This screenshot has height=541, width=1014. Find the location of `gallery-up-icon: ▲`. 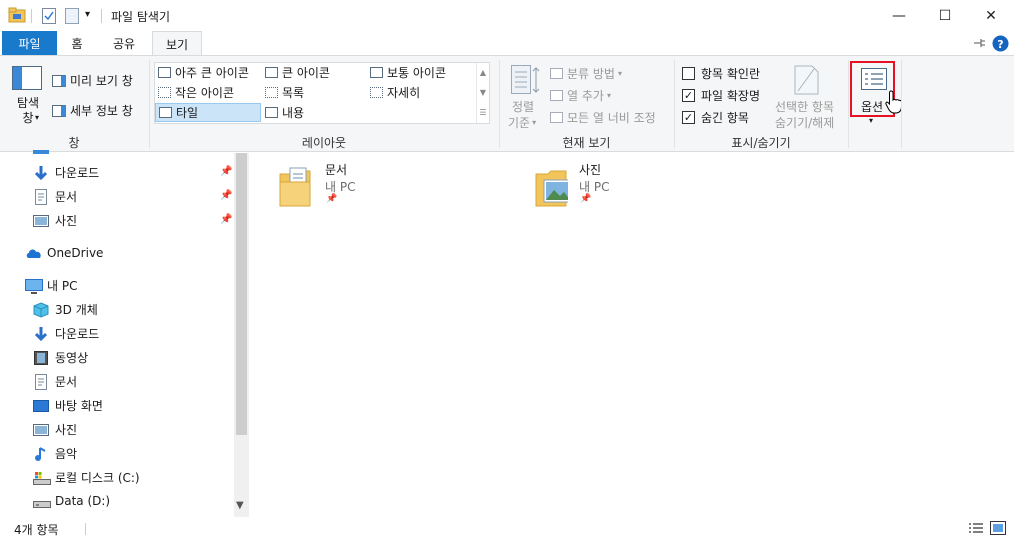

gallery-up-icon: ▲ is located at coordinates (483, 73).